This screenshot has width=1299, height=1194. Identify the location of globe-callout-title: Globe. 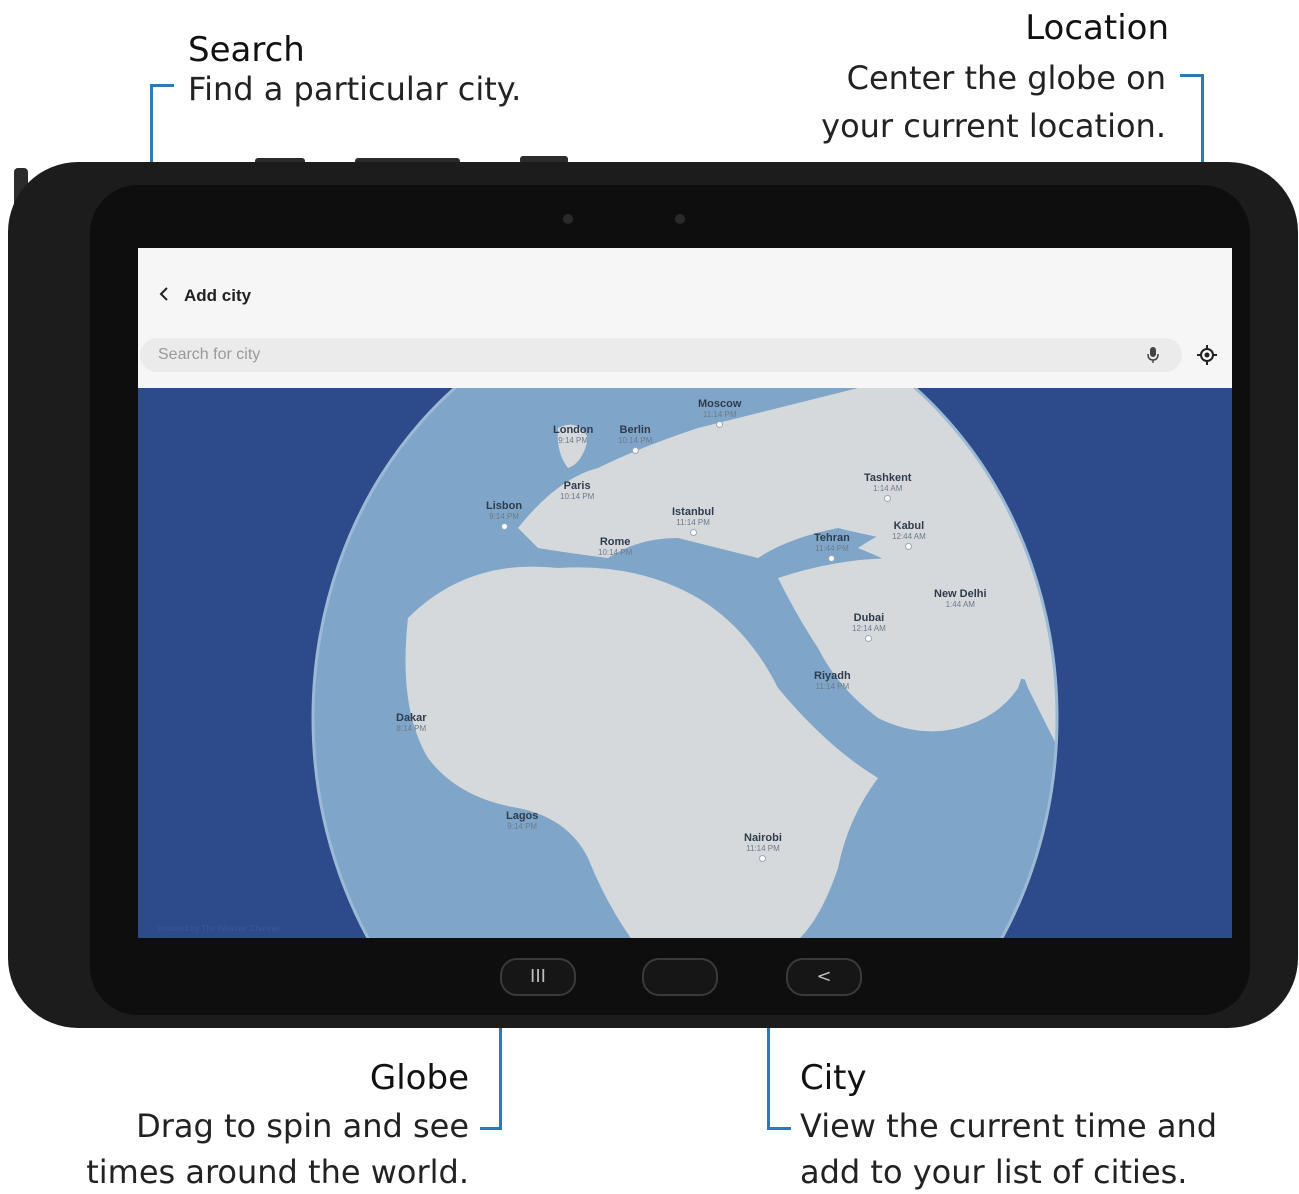
(419, 1078).